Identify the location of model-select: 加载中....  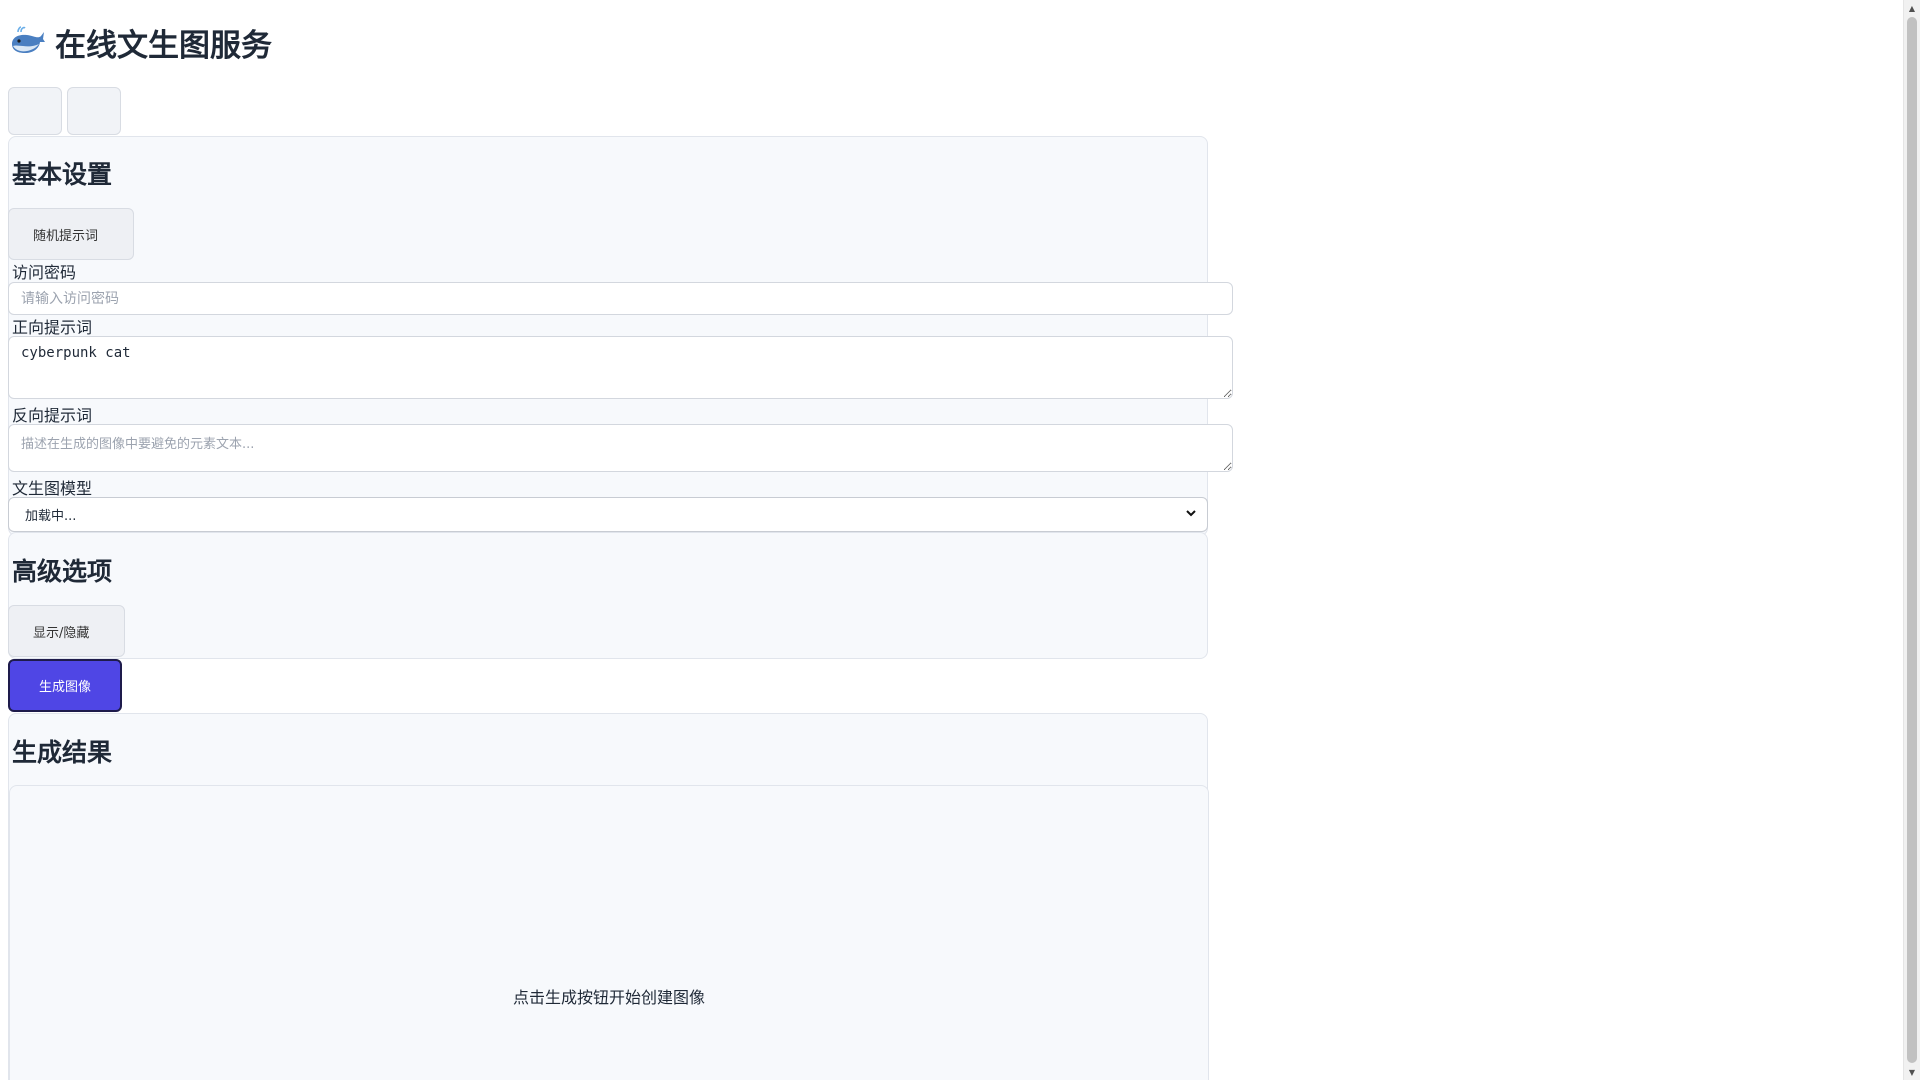
(608, 514).